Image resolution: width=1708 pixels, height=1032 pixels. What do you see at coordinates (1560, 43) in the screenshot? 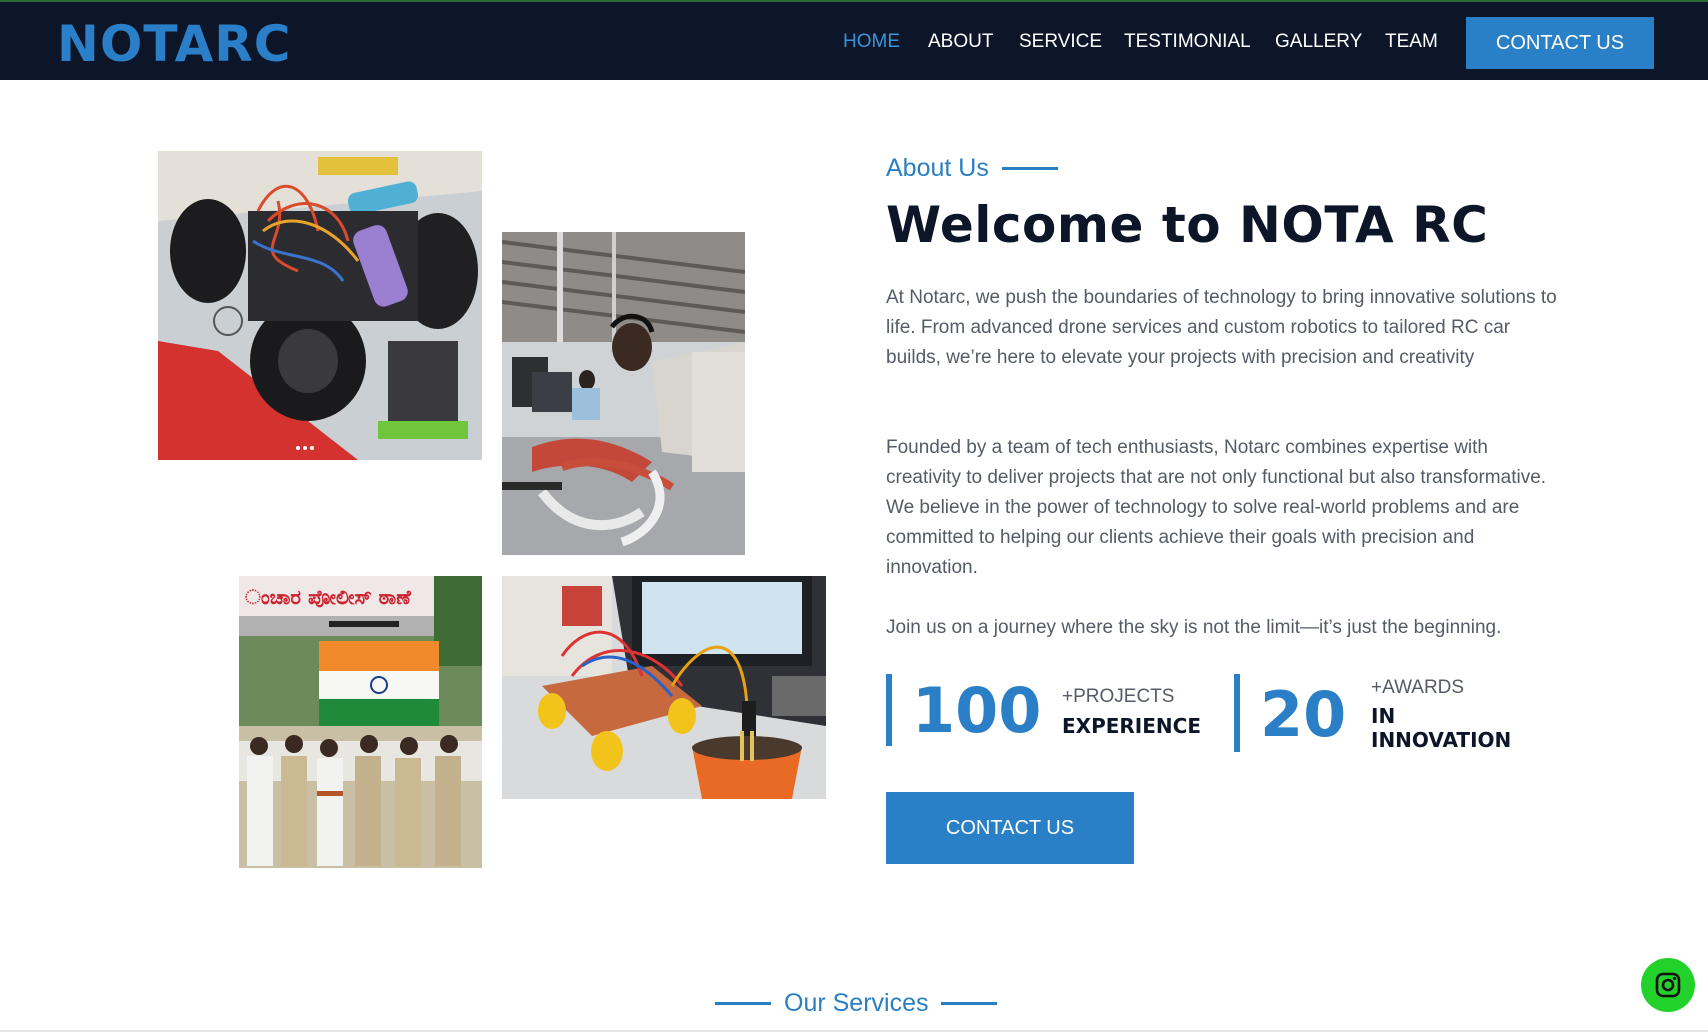
I see `nav-contact-button: CONTACT US` at bounding box center [1560, 43].